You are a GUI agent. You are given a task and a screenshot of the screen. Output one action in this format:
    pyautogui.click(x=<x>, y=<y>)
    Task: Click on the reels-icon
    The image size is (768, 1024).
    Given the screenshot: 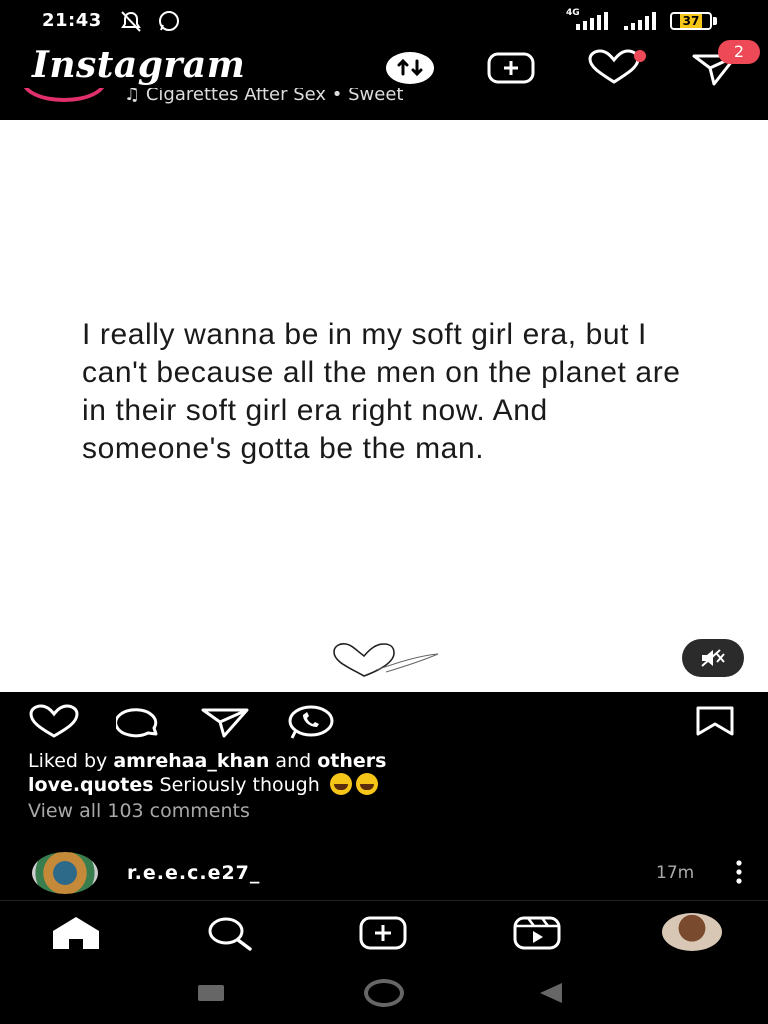 What is the action you would take?
    pyautogui.click(x=537, y=933)
    